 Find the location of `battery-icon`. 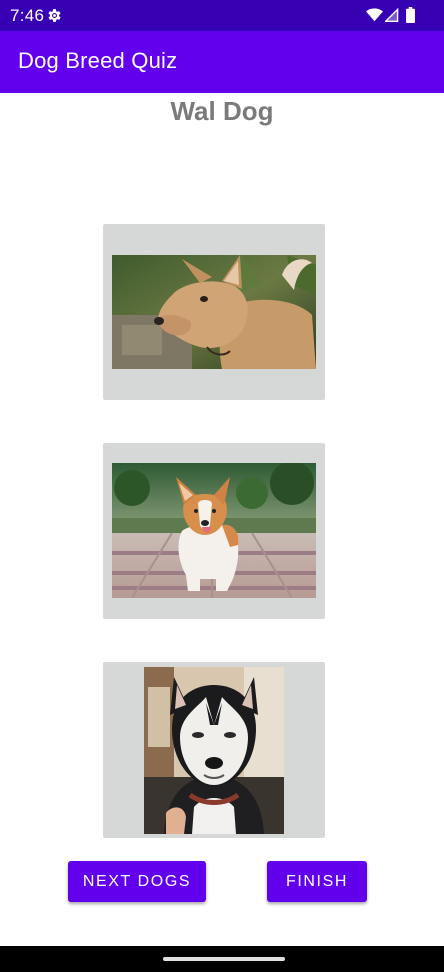

battery-icon is located at coordinates (410, 15).